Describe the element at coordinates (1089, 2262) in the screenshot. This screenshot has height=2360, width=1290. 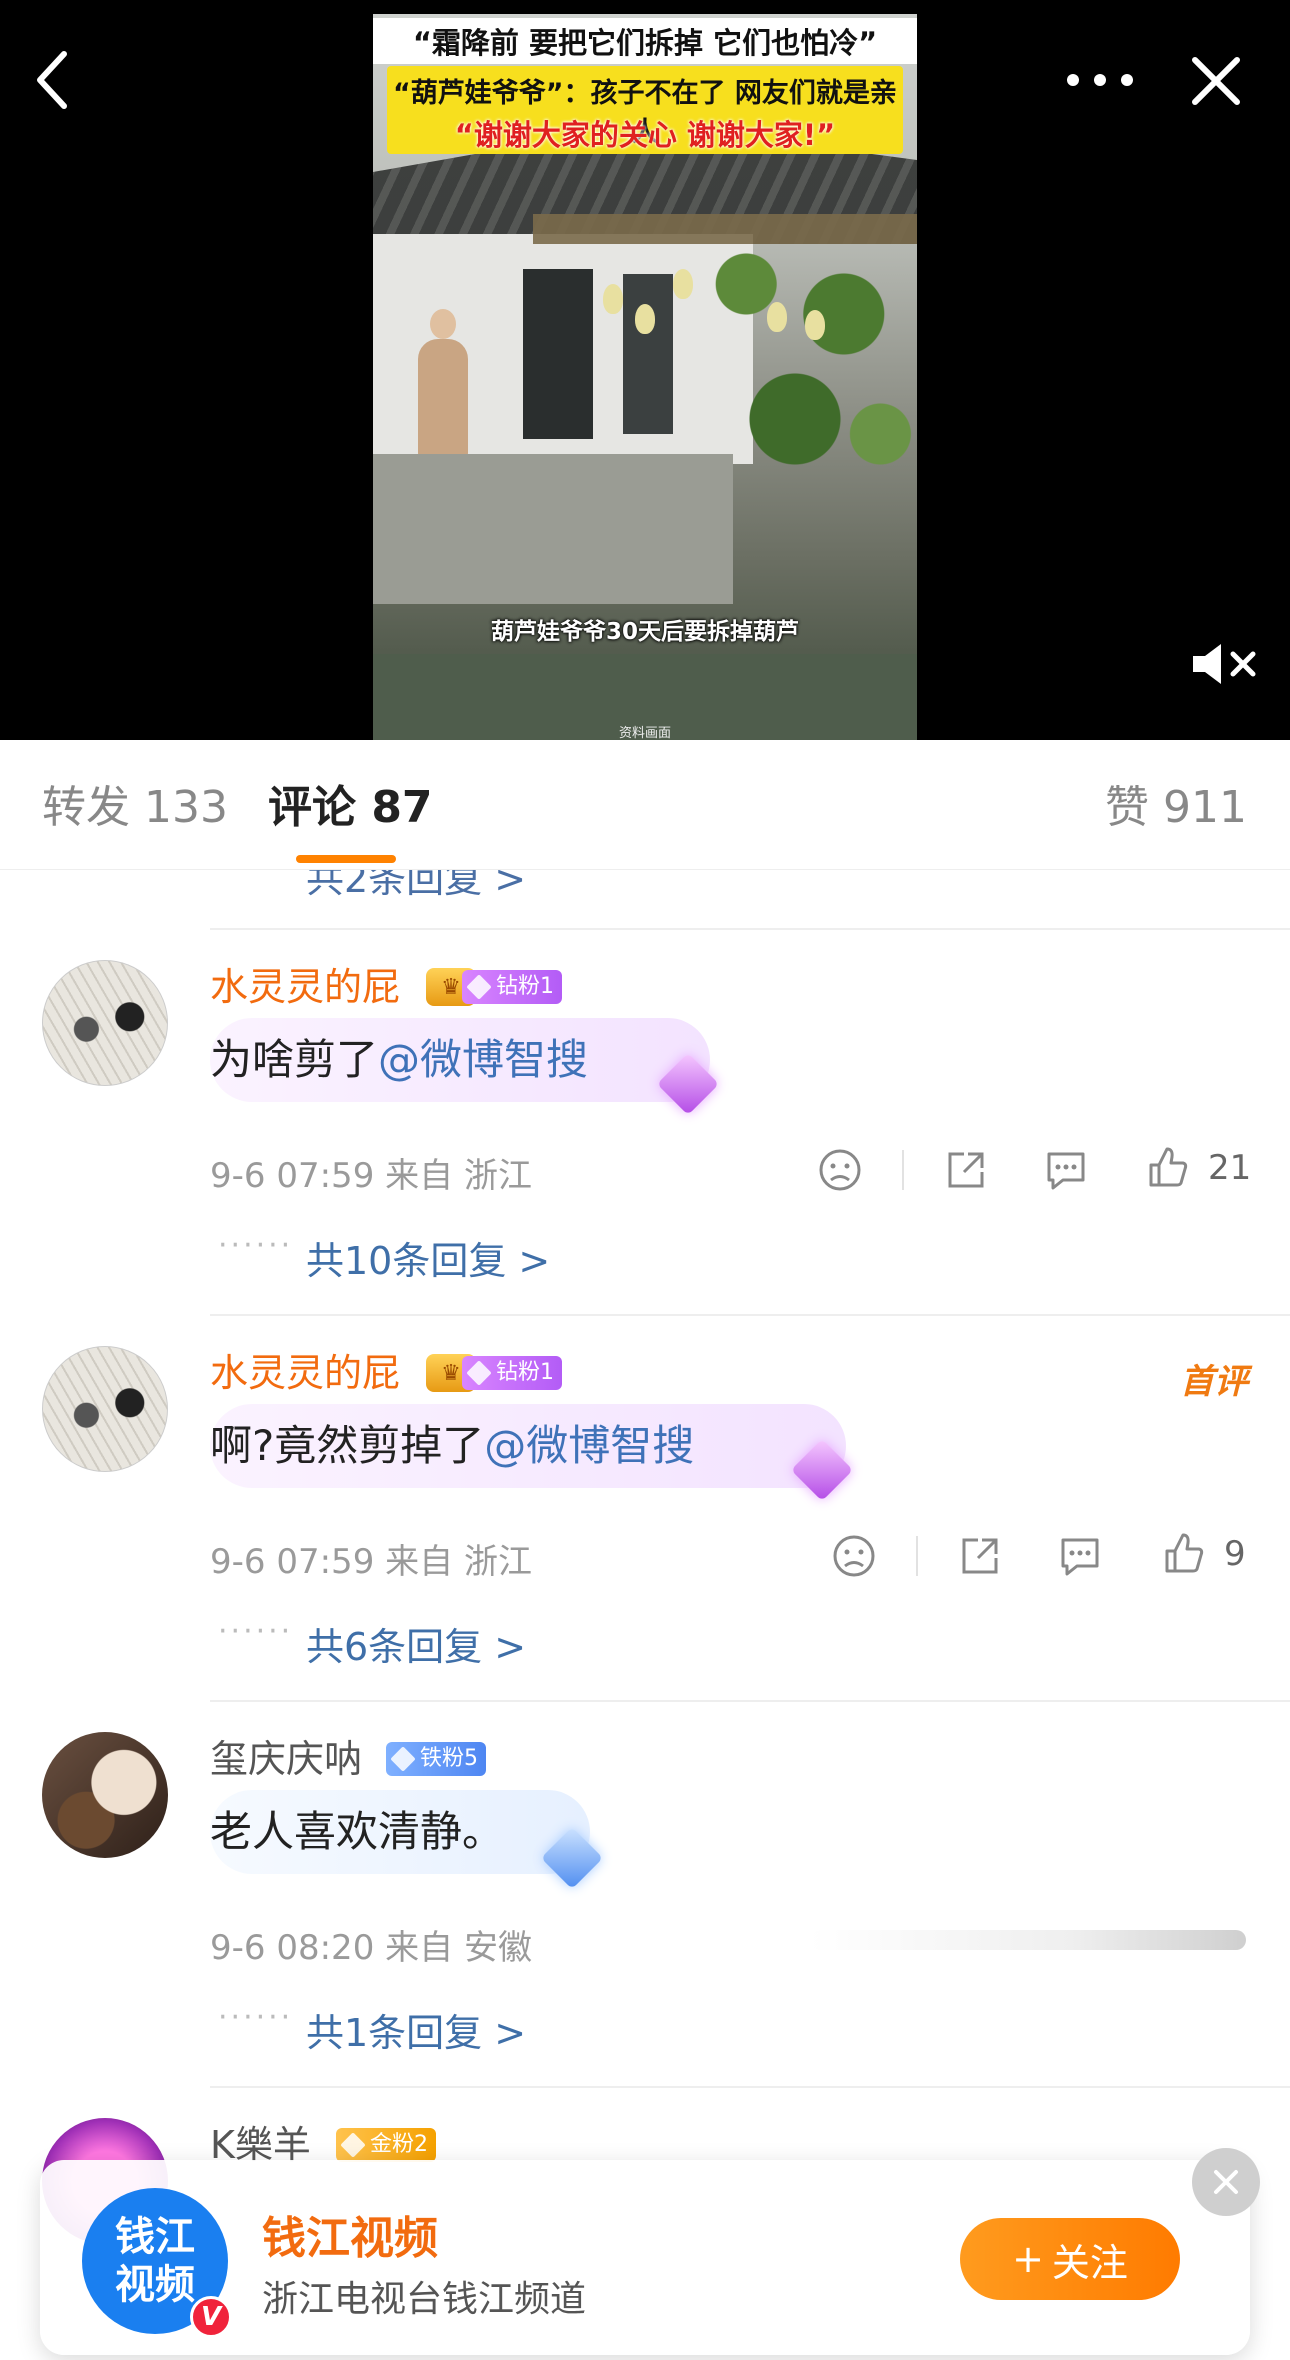
I see `follow-label: 关注` at that location.